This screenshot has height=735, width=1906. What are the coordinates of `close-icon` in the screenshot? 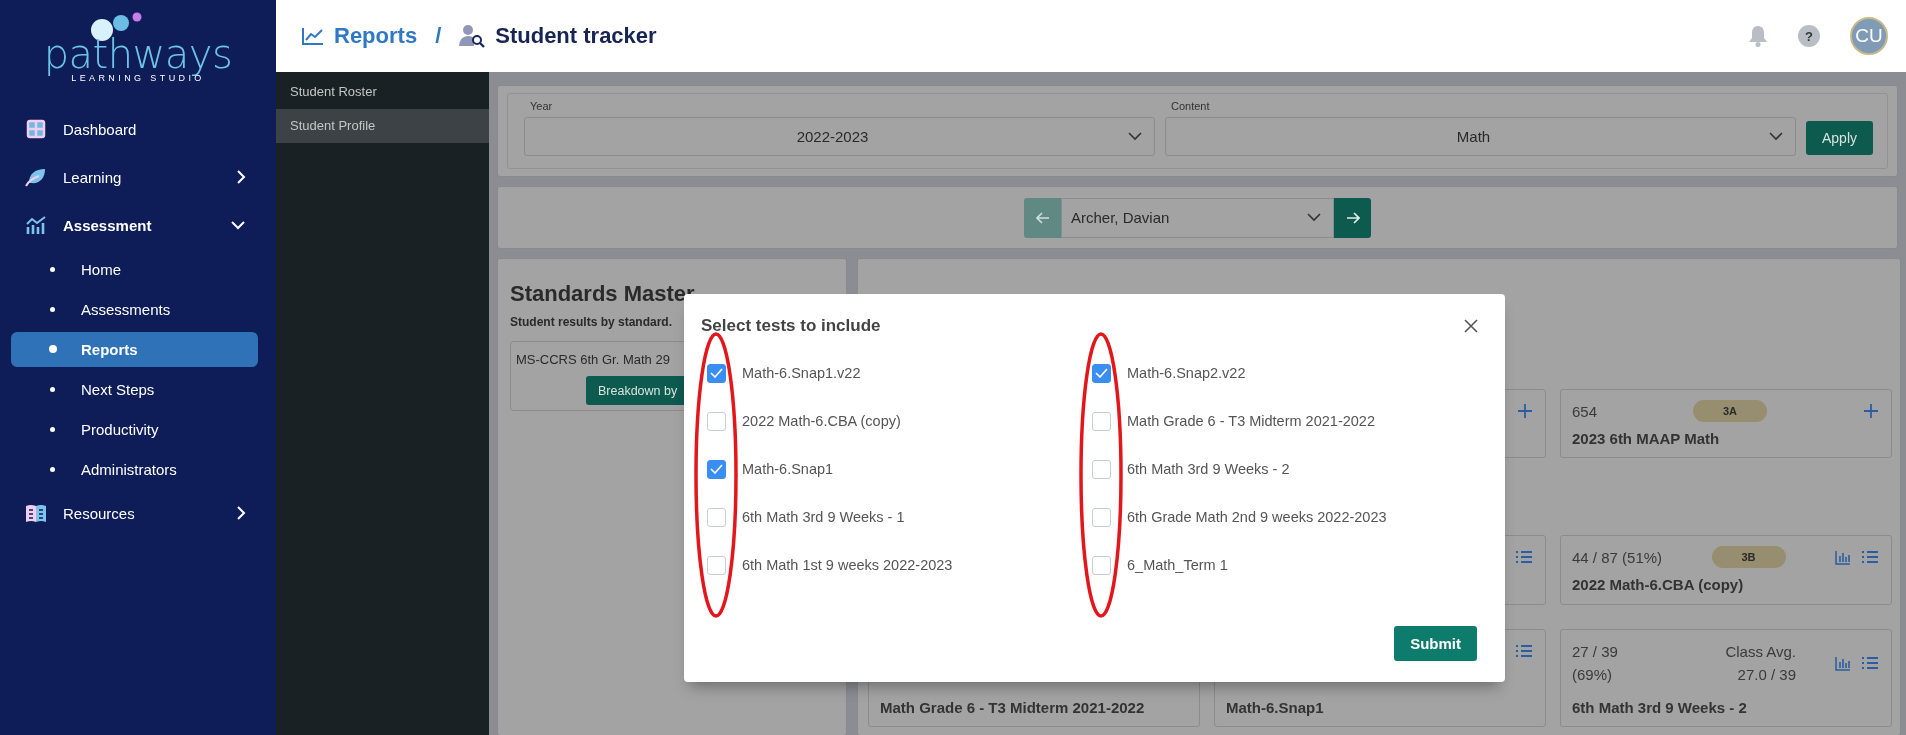 It's located at (1471, 326).